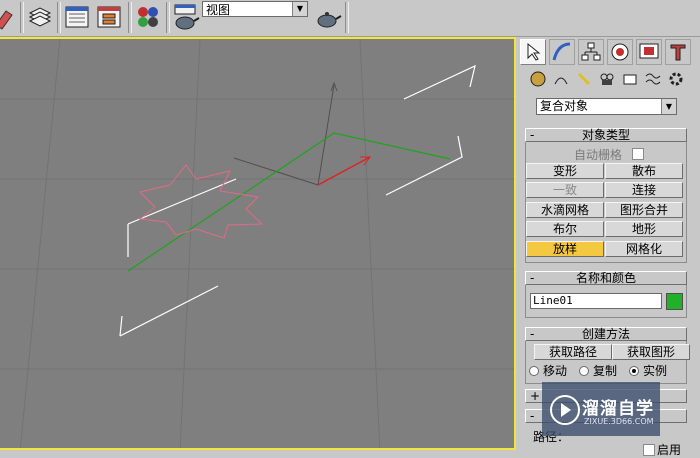 The height and width of the screenshot is (458, 700). I want to click on mesher-button: 网格化, so click(644, 249).